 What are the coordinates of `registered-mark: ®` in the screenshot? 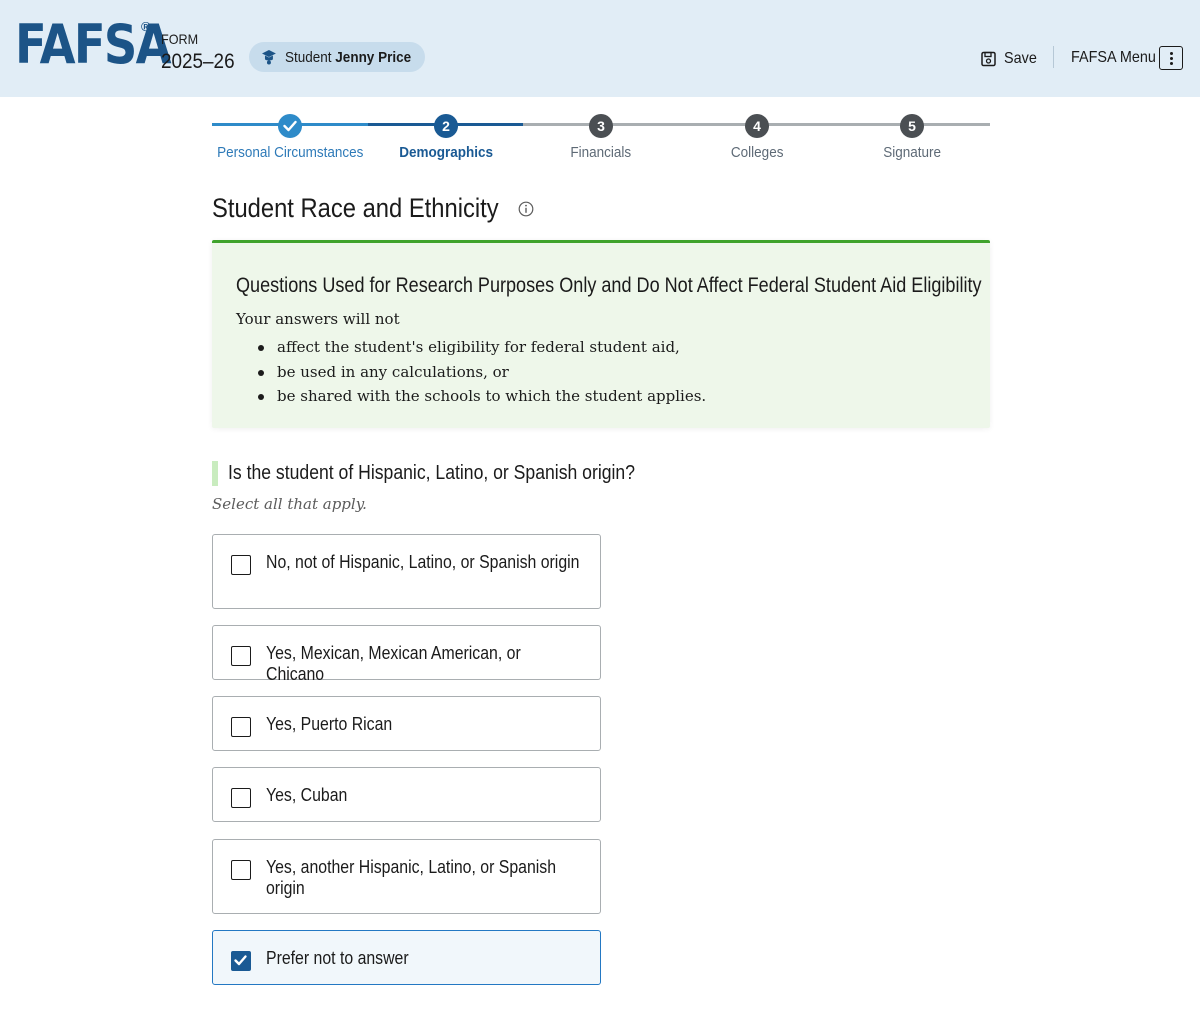 It's located at (146, 26).